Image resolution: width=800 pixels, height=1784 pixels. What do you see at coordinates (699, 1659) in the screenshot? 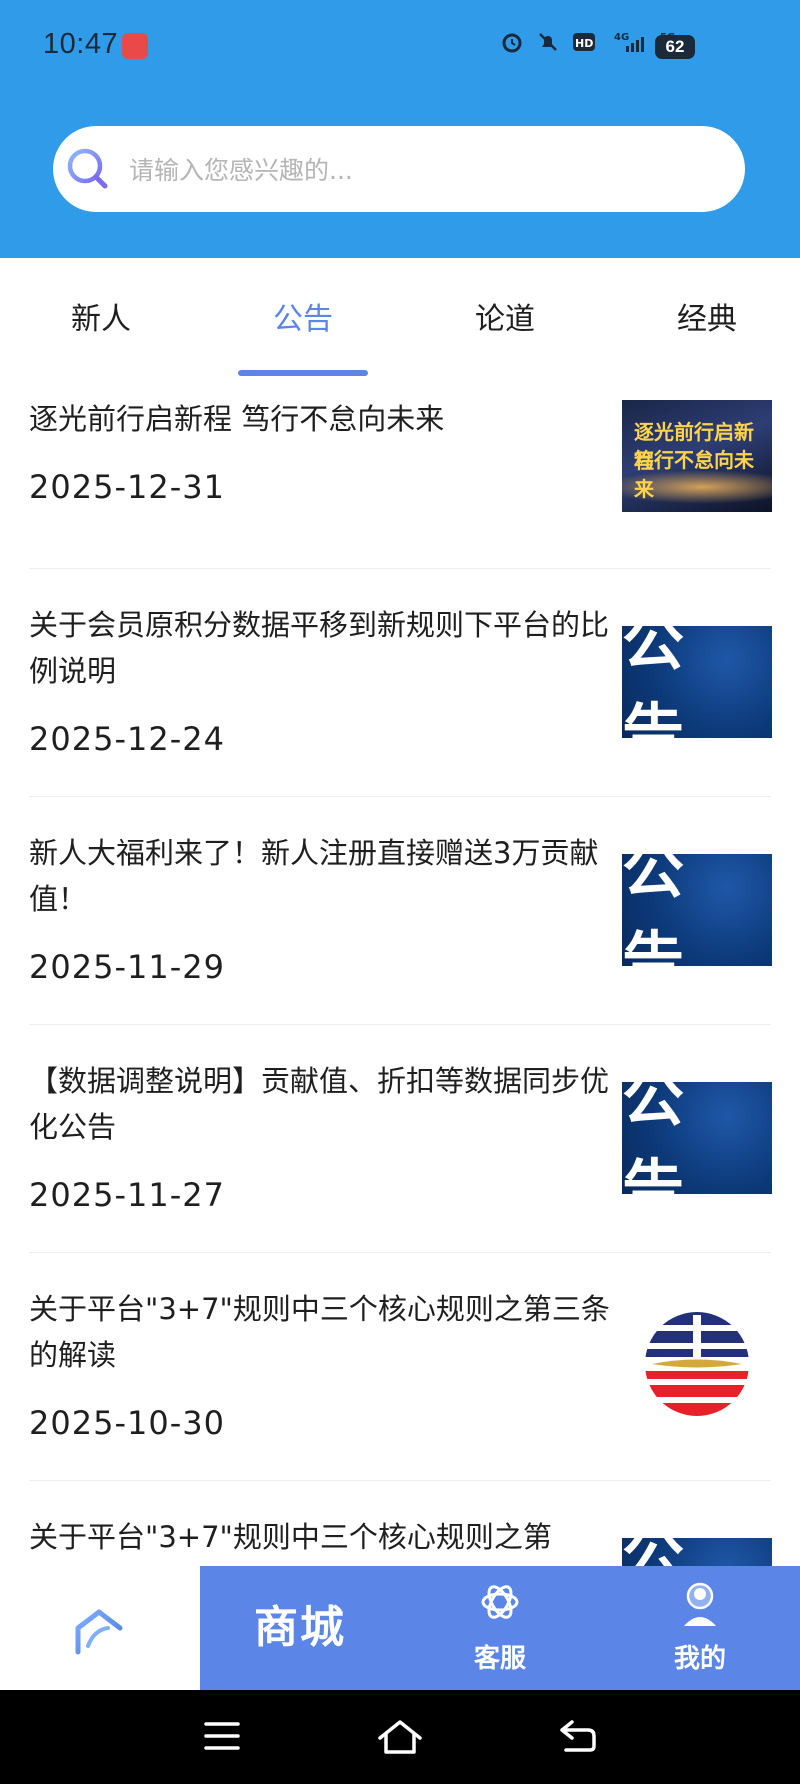
I see `nav-mine-label: 我的` at bounding box center [699, 1659].